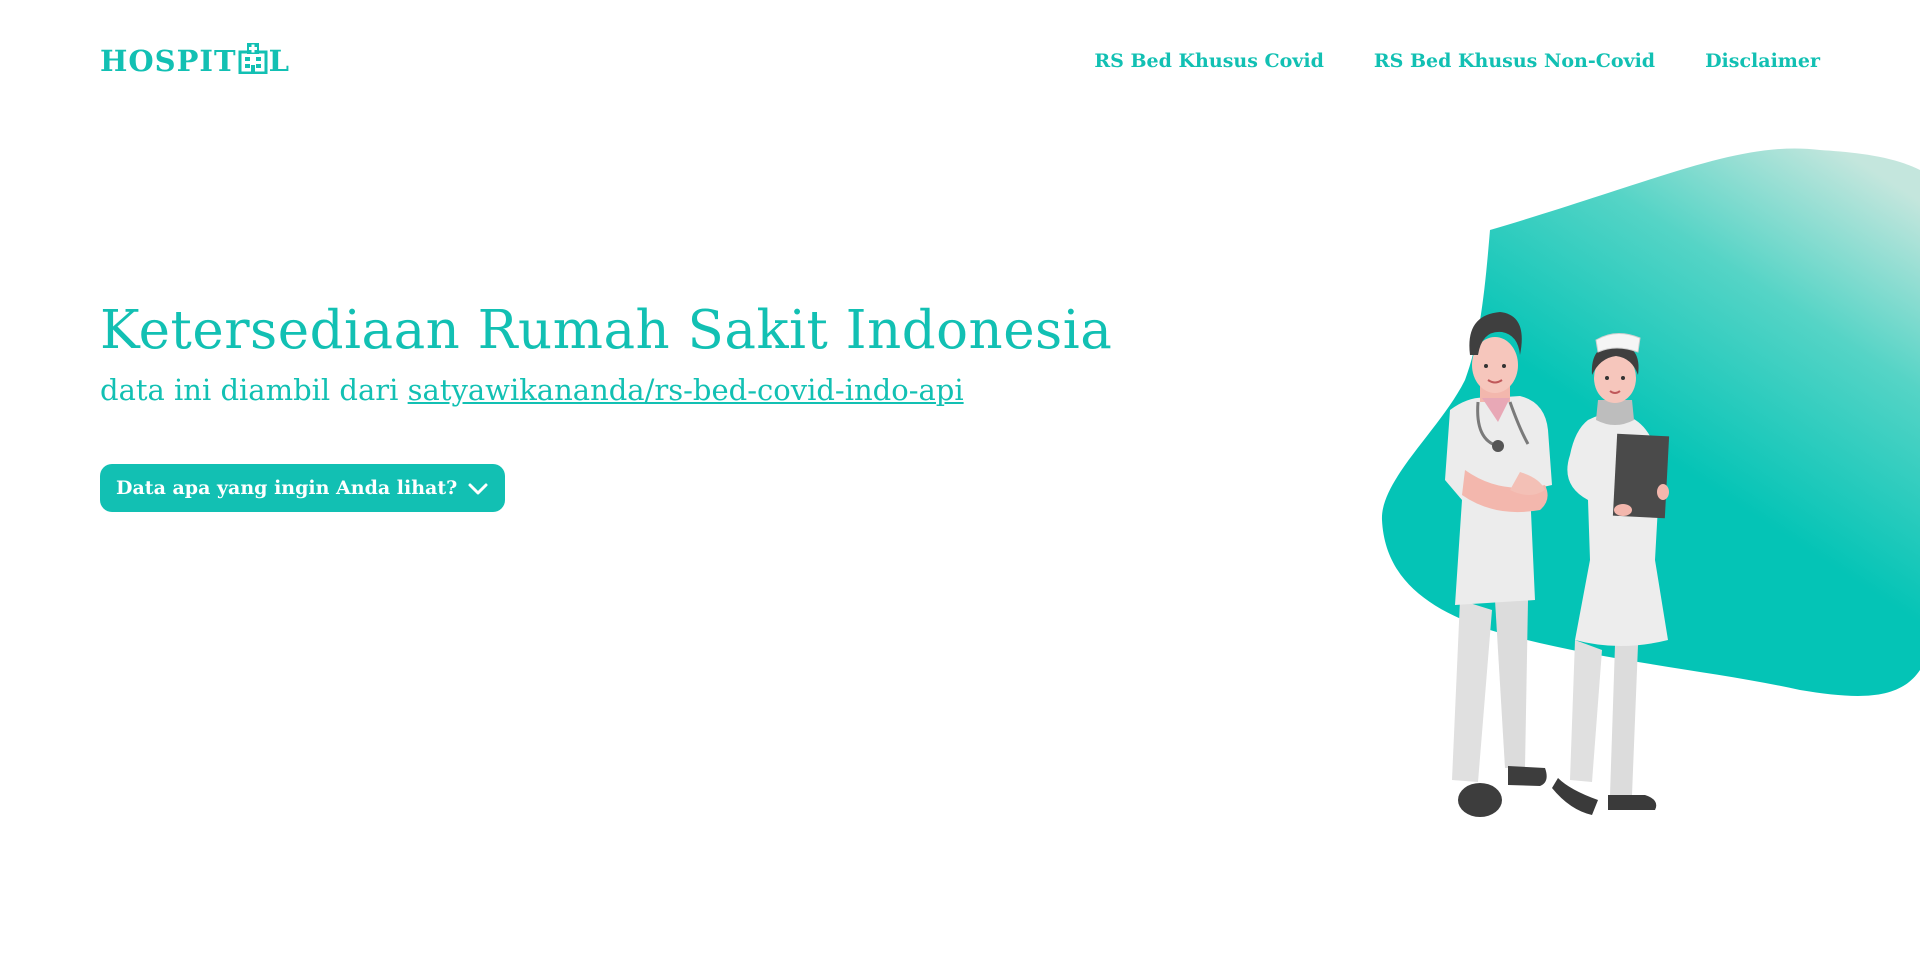 The image size is (1920, 973). Describe the element at coordinates (686, 390) in the screenshot. I see `source-link: satyawikananda/rs-bed-covid-indo-api` at that location.